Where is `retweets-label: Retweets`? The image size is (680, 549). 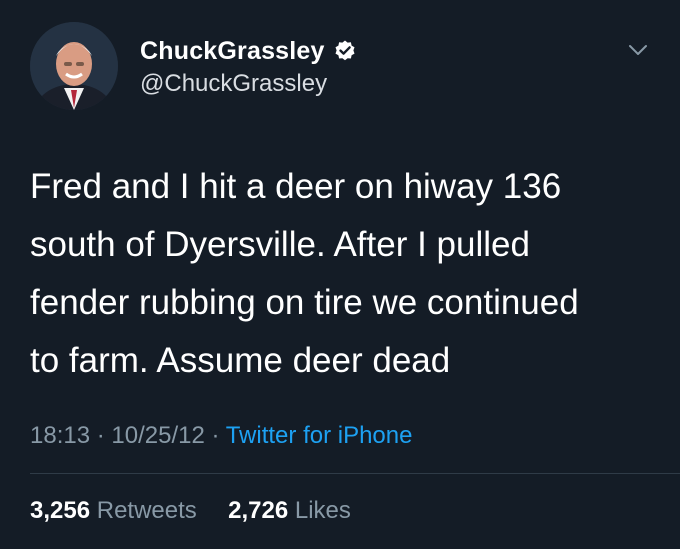
retweets-label: Retweets is located at coordinates (146, 510).